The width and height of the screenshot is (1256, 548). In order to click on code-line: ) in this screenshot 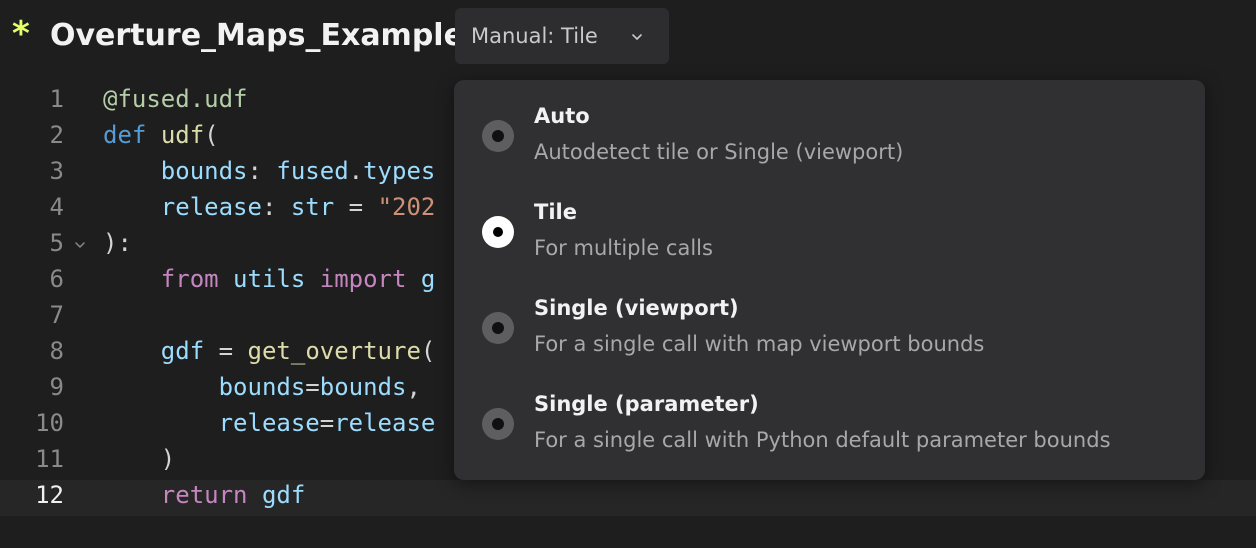, I will do `click(139, 459)`.